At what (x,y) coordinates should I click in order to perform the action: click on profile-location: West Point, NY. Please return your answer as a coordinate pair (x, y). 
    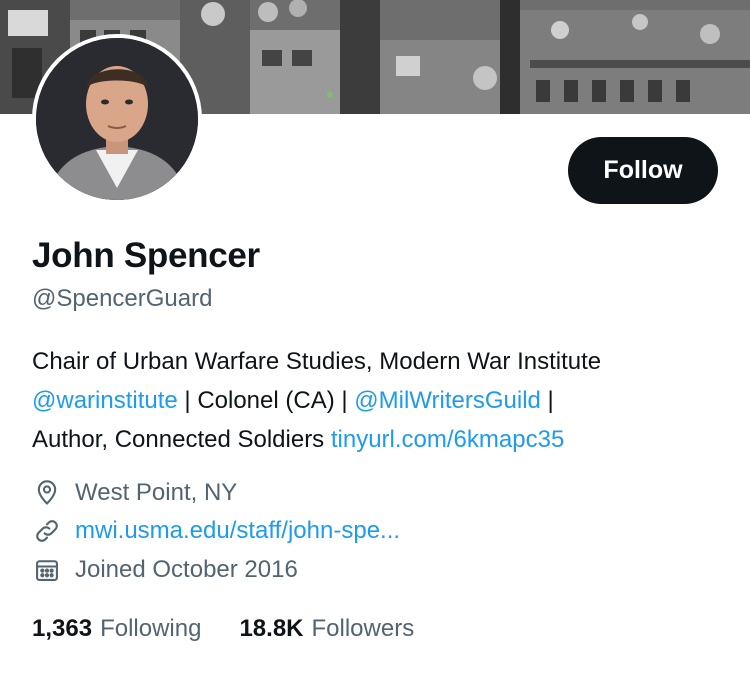
    Looking at the image, I should click on (134, 493).